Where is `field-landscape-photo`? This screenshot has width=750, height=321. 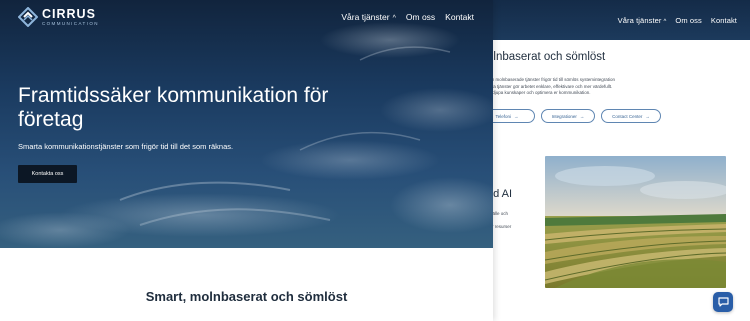
field-landscape-photo is located at coordinates (635, 222).